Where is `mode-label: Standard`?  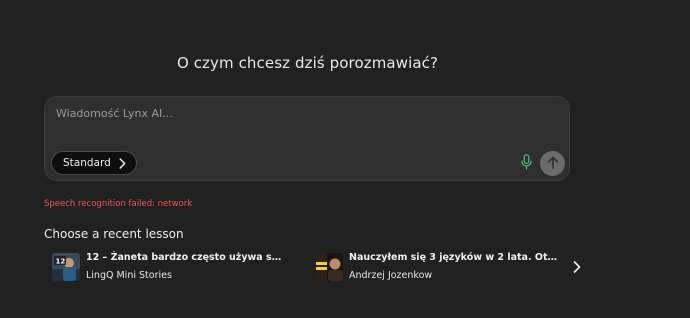 mode-label: Standard is located at coordinates (87, 163).